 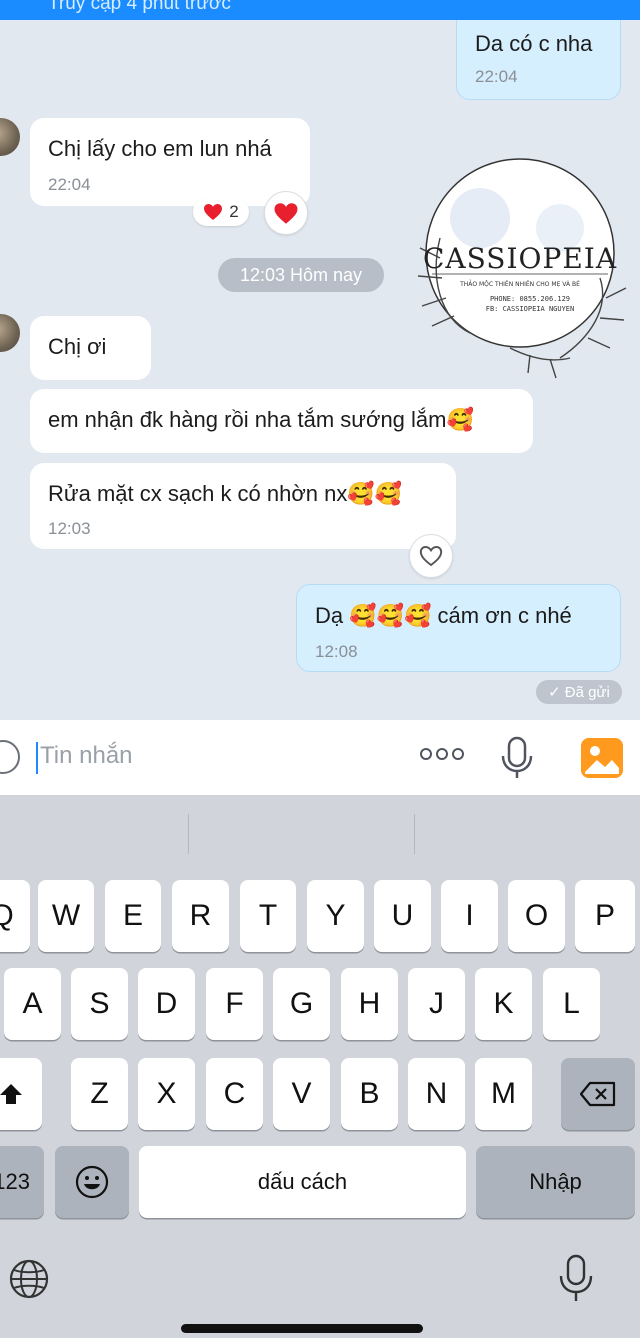 What do you see at coordinates (234, 1094) in the screenshot?
I see `key-c: C` at bounding box center [234, 1094].